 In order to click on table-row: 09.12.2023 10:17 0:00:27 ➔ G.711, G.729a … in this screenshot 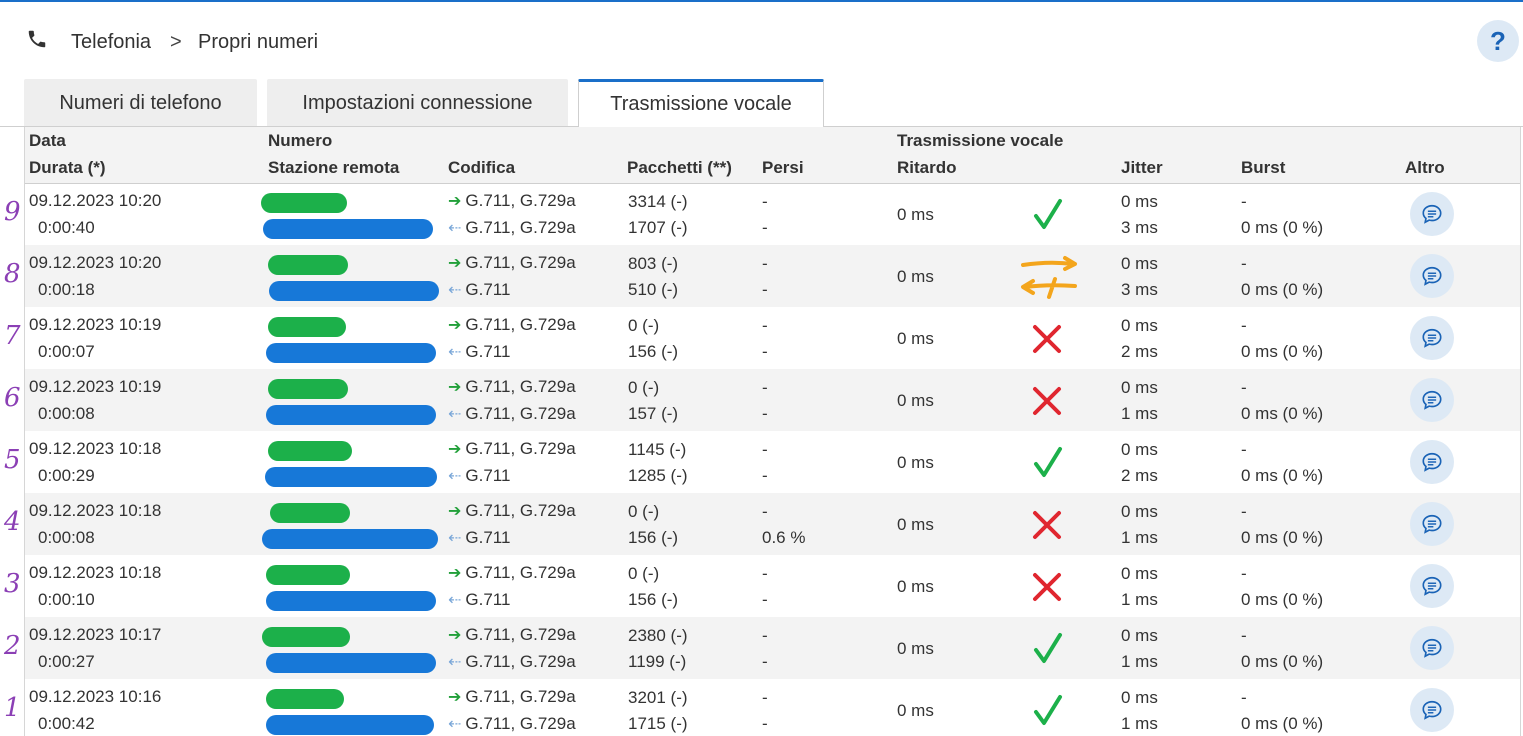, I will do `click(772, 648)`.